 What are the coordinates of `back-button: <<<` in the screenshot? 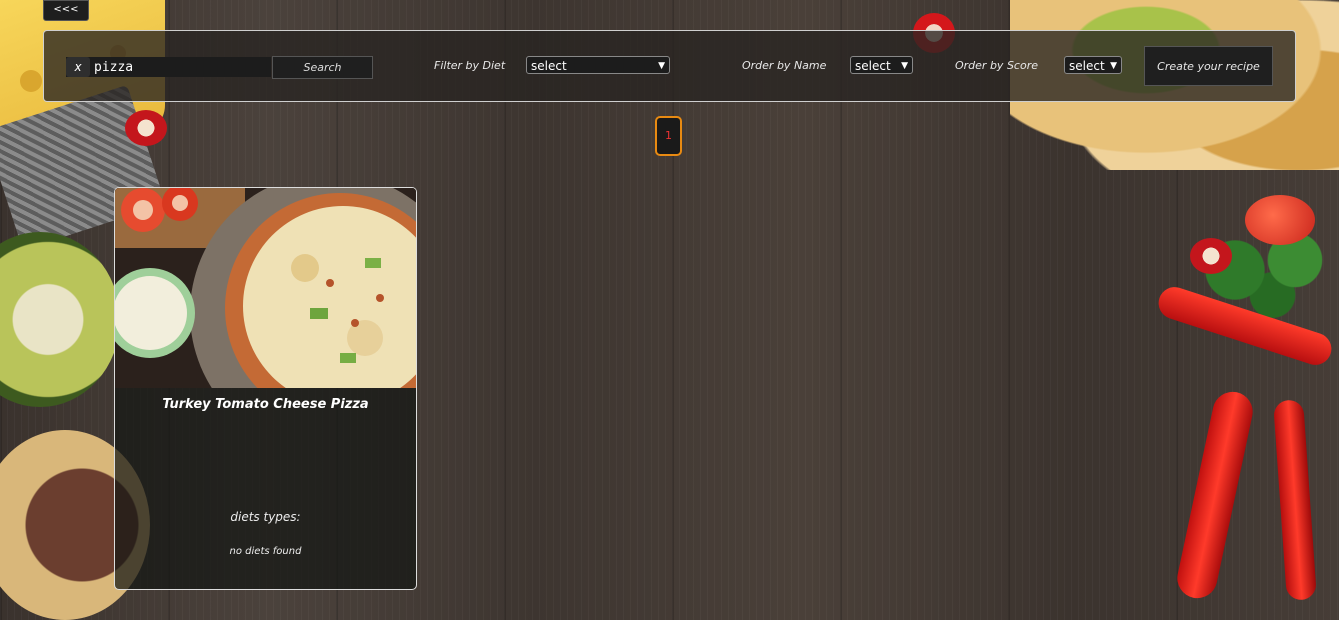 It's located at (66, 10).